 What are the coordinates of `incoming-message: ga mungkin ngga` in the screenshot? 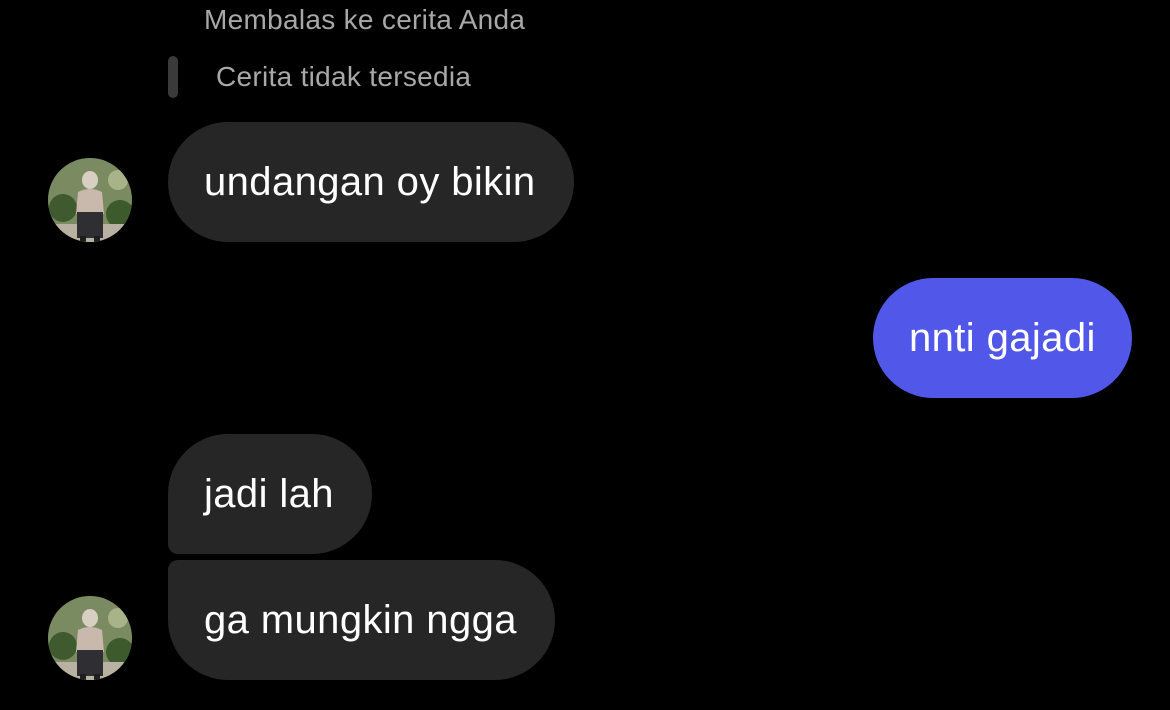 It's located at (361, 620).